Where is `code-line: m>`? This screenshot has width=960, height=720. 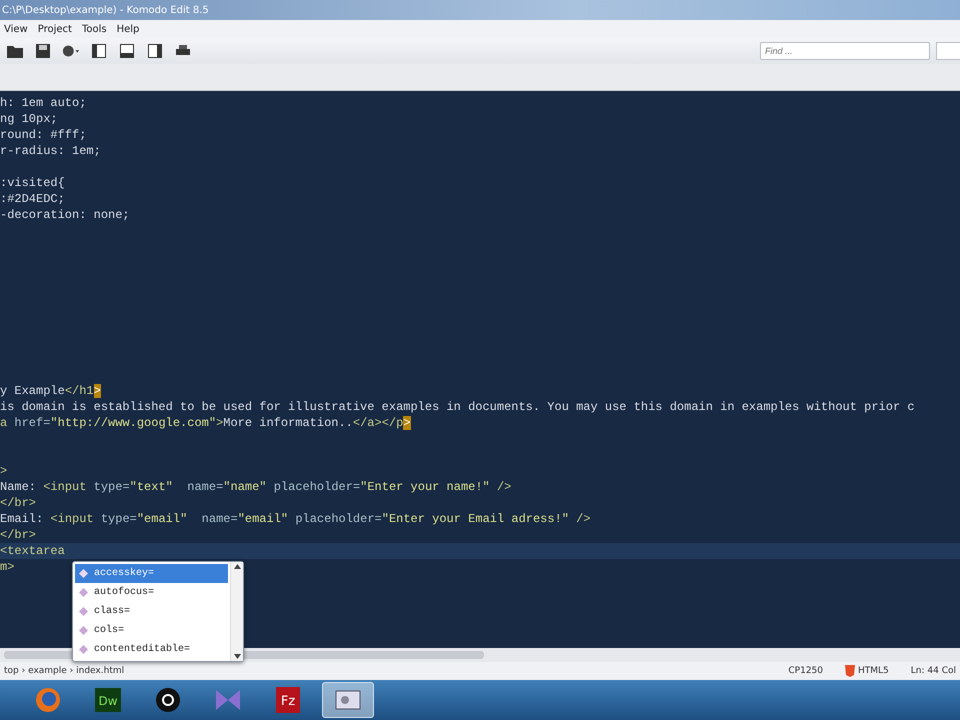 code-line: m> is located at coordinates (7, 567).